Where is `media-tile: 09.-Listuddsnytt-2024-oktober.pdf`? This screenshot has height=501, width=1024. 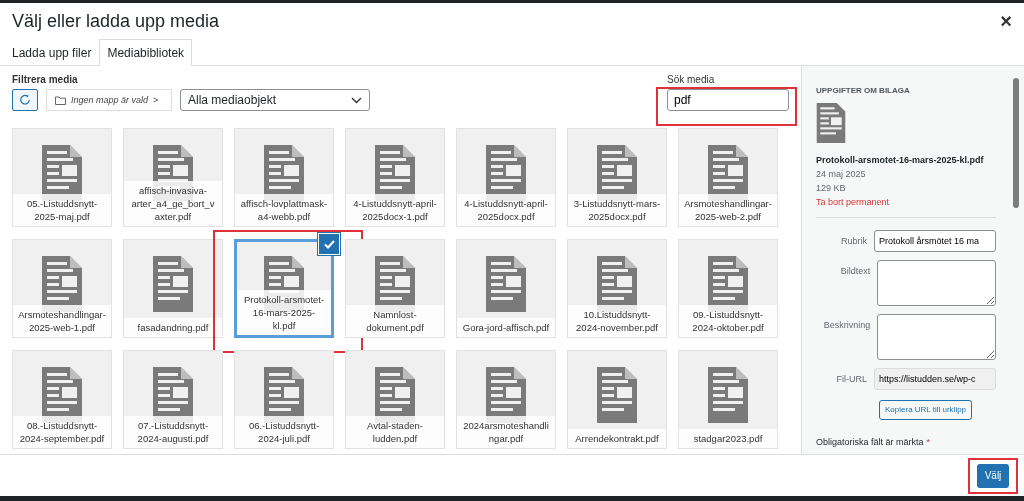
media-tile: 09.-Listuddsnytt-2024-oktober.pdf is located at coordinates (728, 288).